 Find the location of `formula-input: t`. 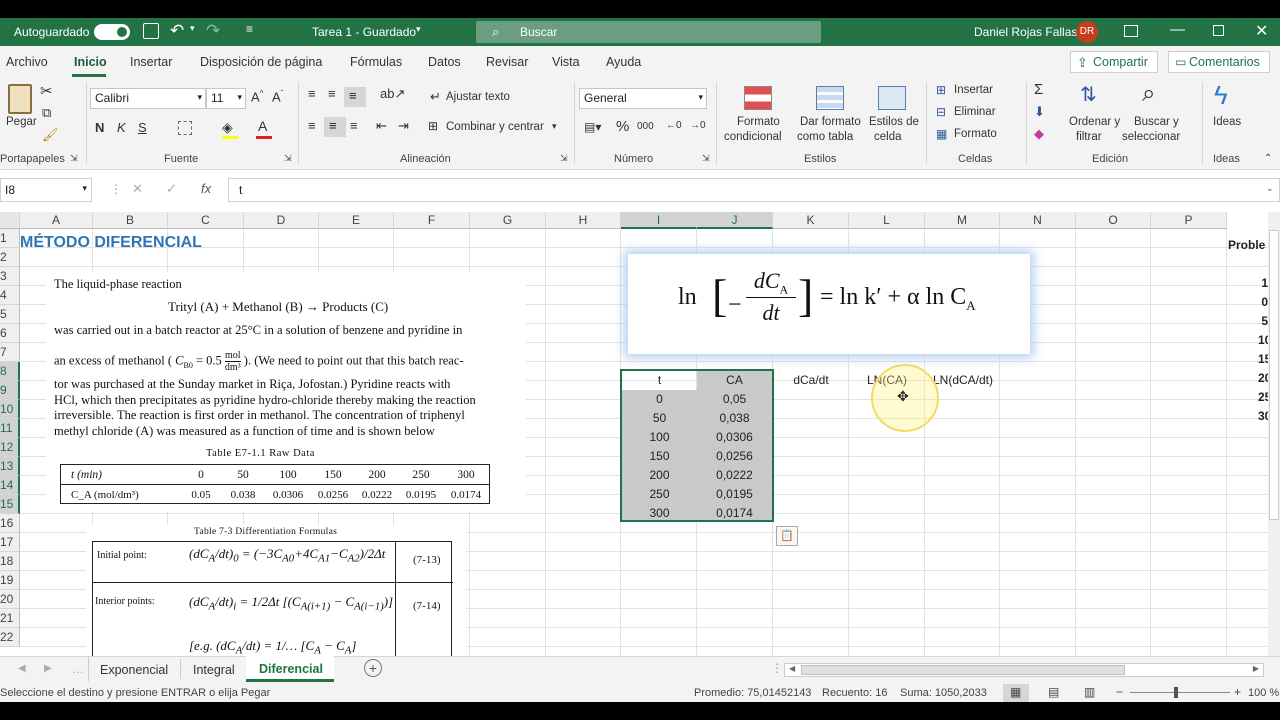

formula-input: t is located at coordinates (754, 190).